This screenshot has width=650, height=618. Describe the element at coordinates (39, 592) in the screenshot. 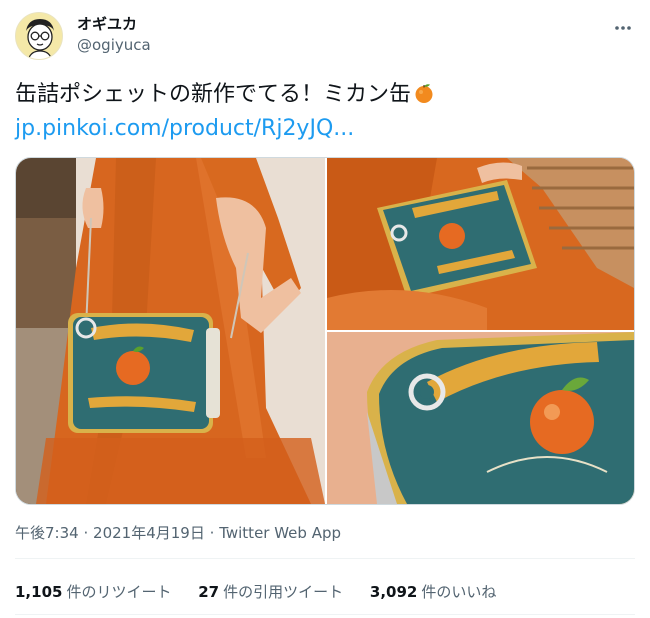

I see `retweets-count: 1,105` at that location.